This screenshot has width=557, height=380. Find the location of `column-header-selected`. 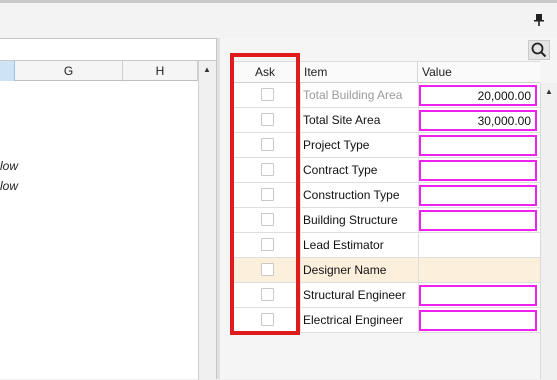

column-header-selected is located at coordinates (7, 71).